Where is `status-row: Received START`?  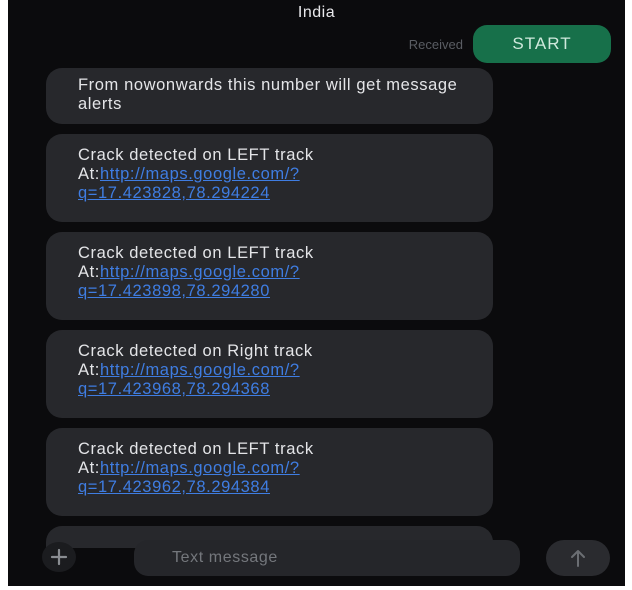 status-row: Received START is located at coordinates (510, 44).